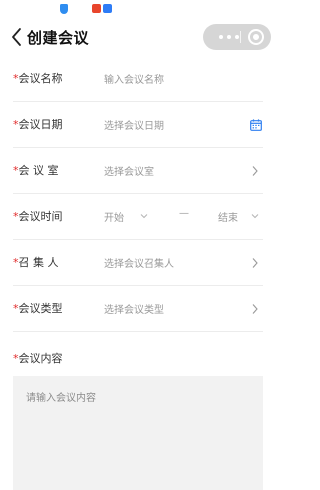  I want to click on meeting-type-row: *会议类型 选择会议类型, so click(138, 309).